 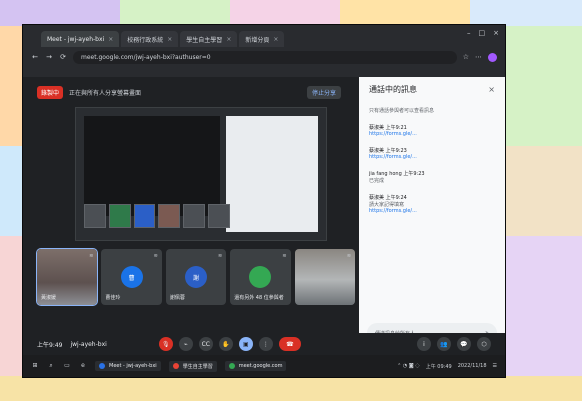 I want to click on message-text: 請大家記得填寫, so click(x=387, y=205).